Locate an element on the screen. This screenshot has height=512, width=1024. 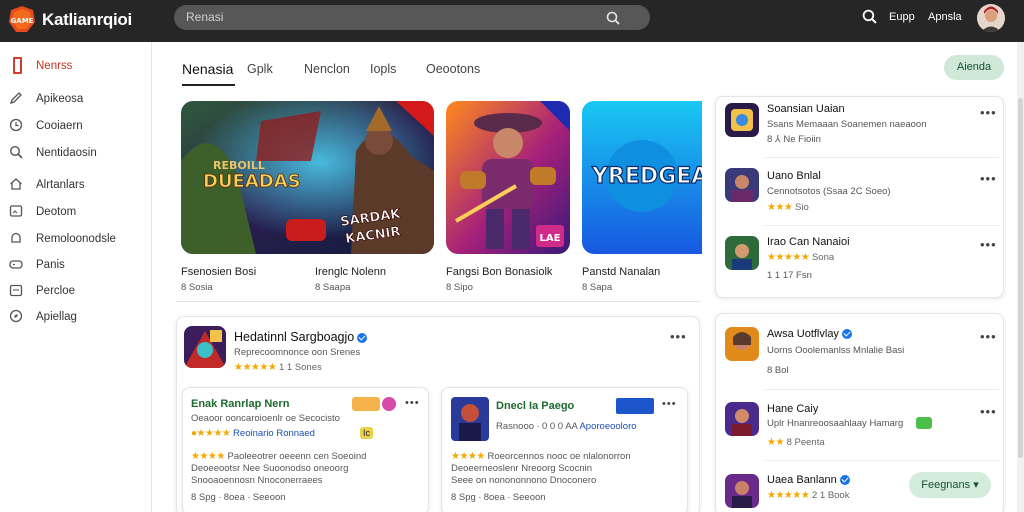
app-logo: GAME is located at coordinates (22, 19).